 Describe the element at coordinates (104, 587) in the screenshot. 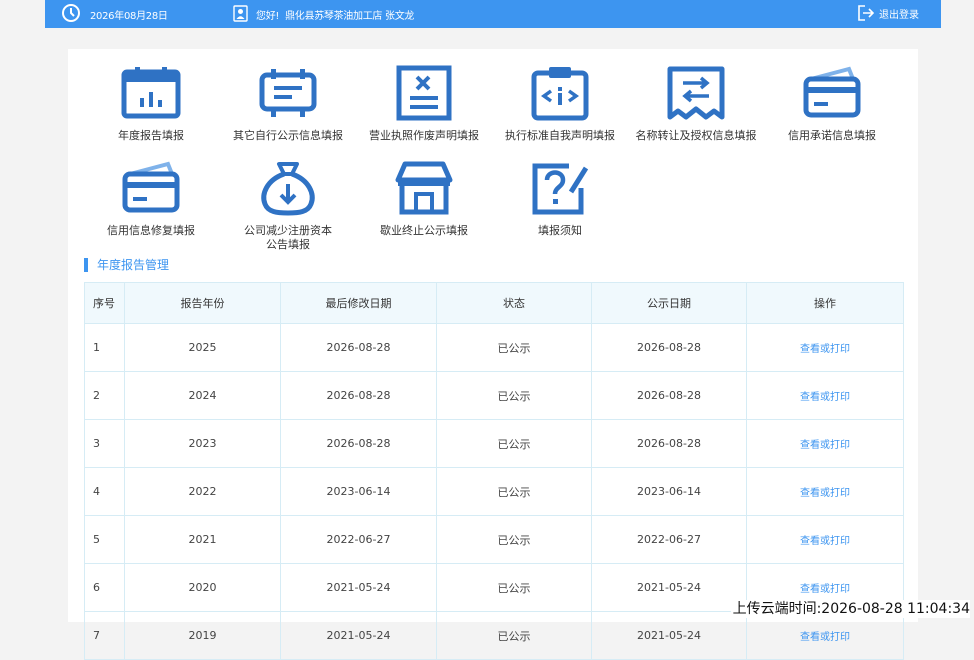

I see `cell-no: 6` at that location.